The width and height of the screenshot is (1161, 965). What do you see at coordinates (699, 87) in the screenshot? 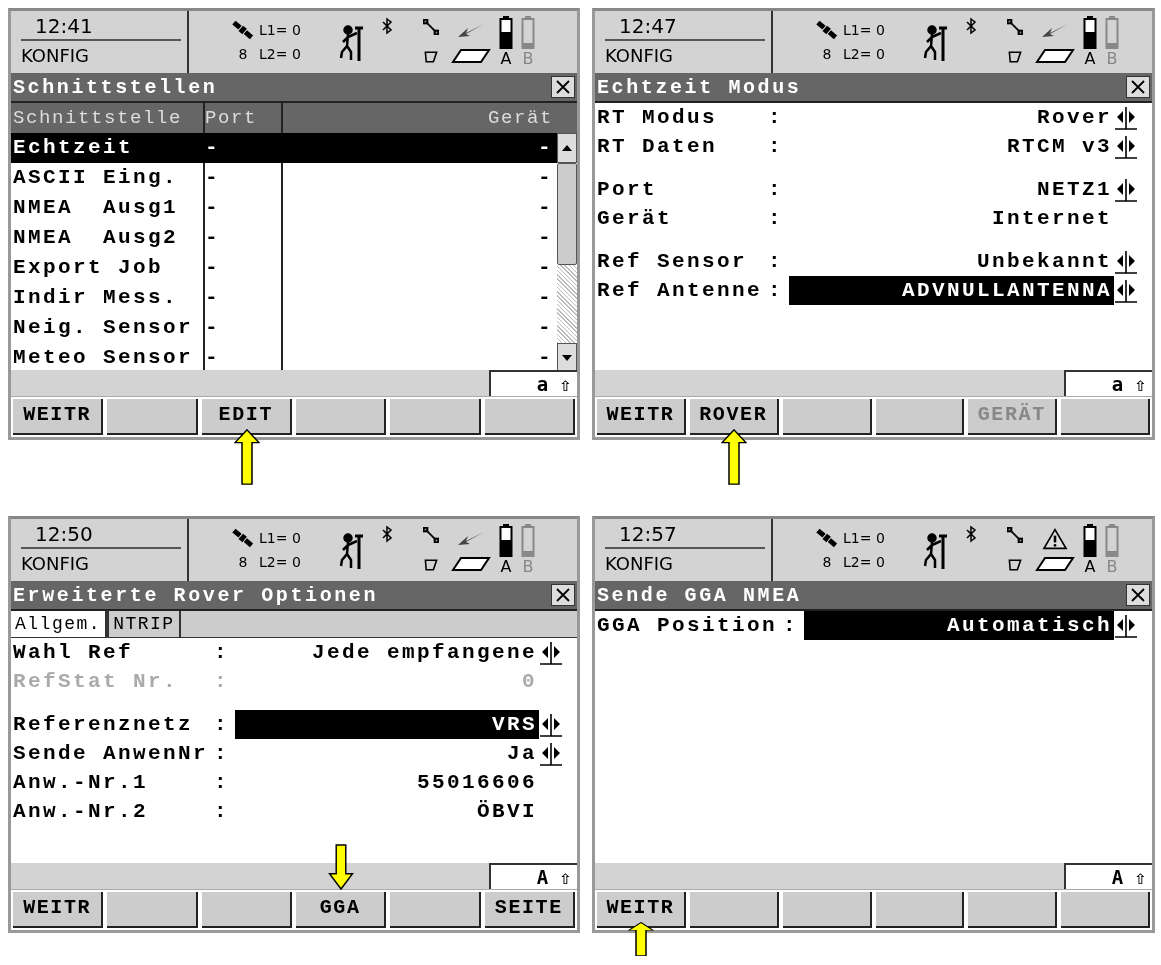
I see `screen-title: Echtzeit Modus` at bounding box center [699, 87].